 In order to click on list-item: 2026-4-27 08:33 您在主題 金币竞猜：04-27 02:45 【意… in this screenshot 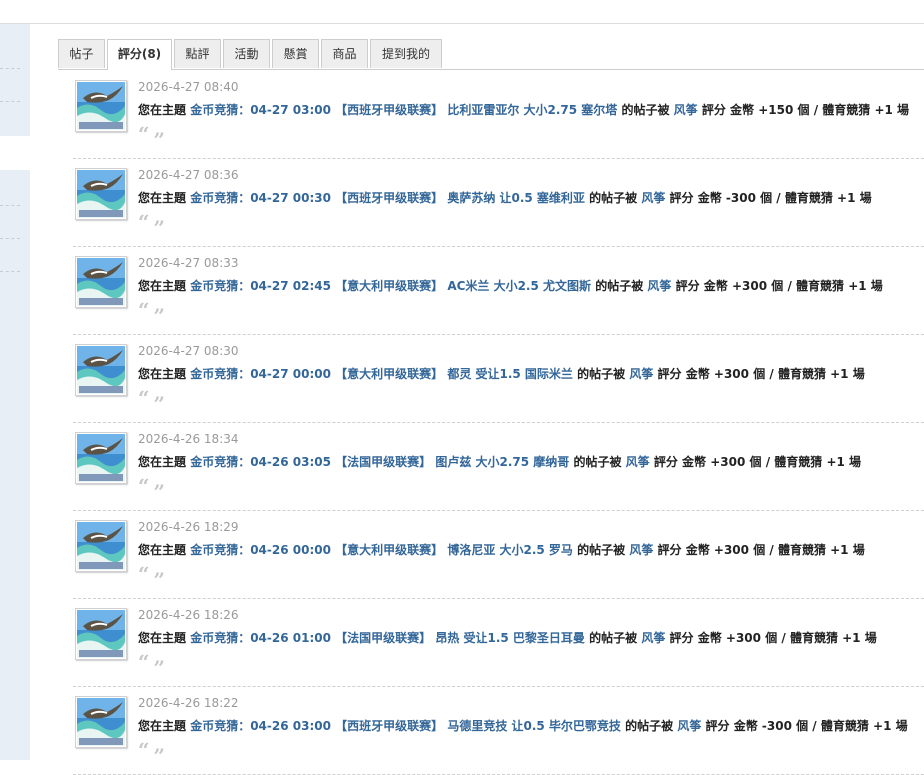, I will do `click(498, 290)`.